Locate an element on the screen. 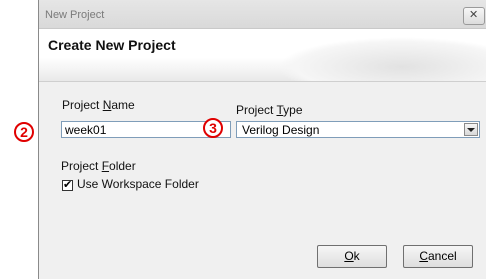  dropdown-button is located at coordinates (471, 129).